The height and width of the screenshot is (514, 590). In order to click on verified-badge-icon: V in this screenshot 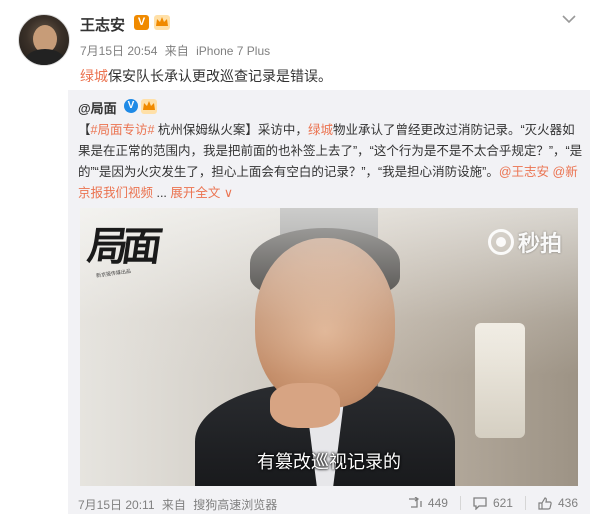, I will do `click(141, 22)`.